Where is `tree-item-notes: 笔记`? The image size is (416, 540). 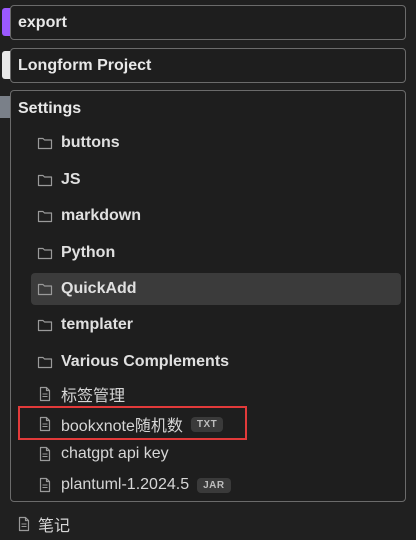
tree-item-notes: 笔记 is located at coordinates (43, 524).